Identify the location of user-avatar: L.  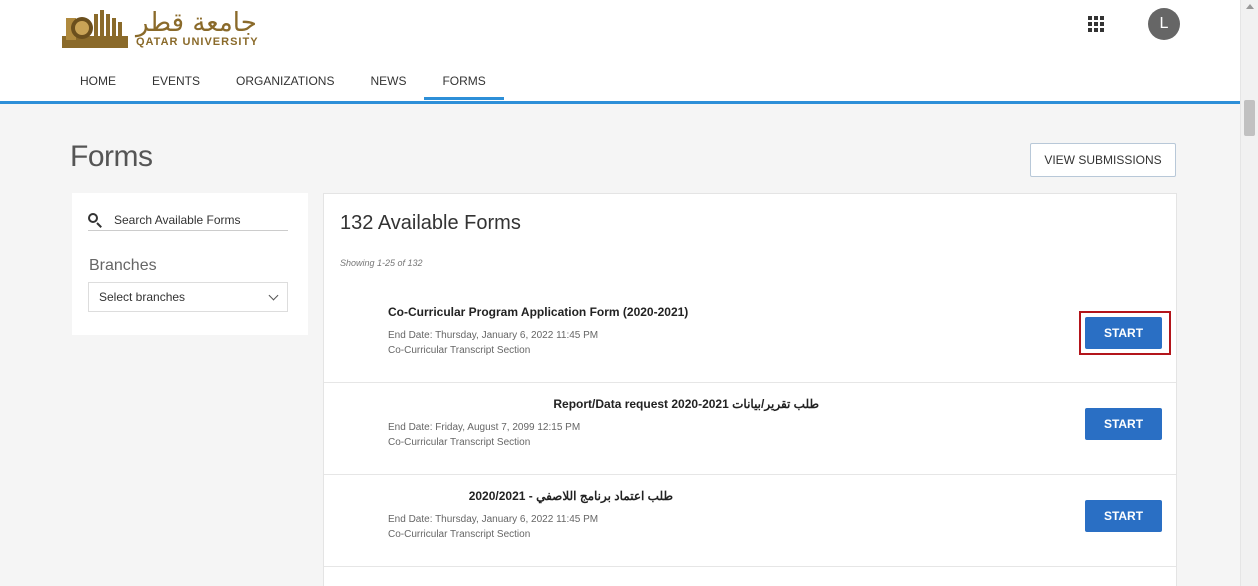
(1164, 24).